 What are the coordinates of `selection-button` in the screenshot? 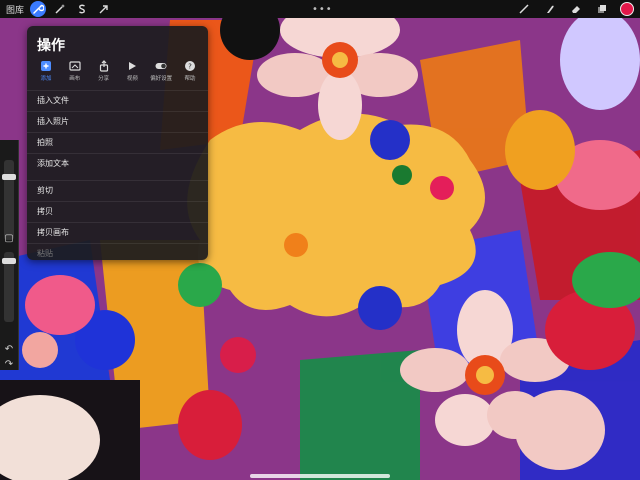 It's located at (82, 9).